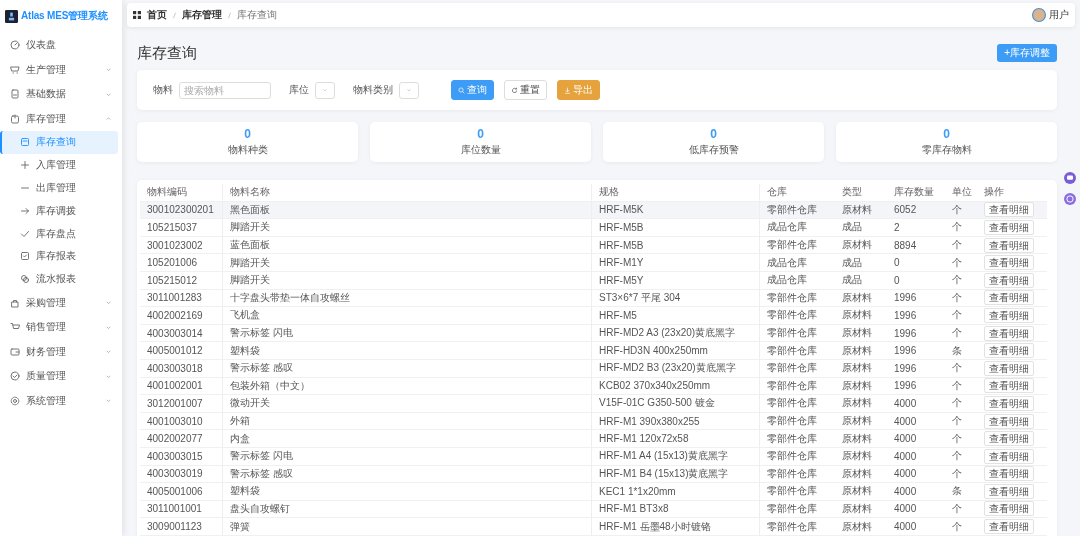 The height and width of the screenshot is (536, 1080). Describe the element at coordinates (593, 404) in the screenshot. I see `table-row: 3012001007 微动开关 V15F-01C G350-500 镀金 零部件仓库 原材料 4000 个 查看明细` at that location.